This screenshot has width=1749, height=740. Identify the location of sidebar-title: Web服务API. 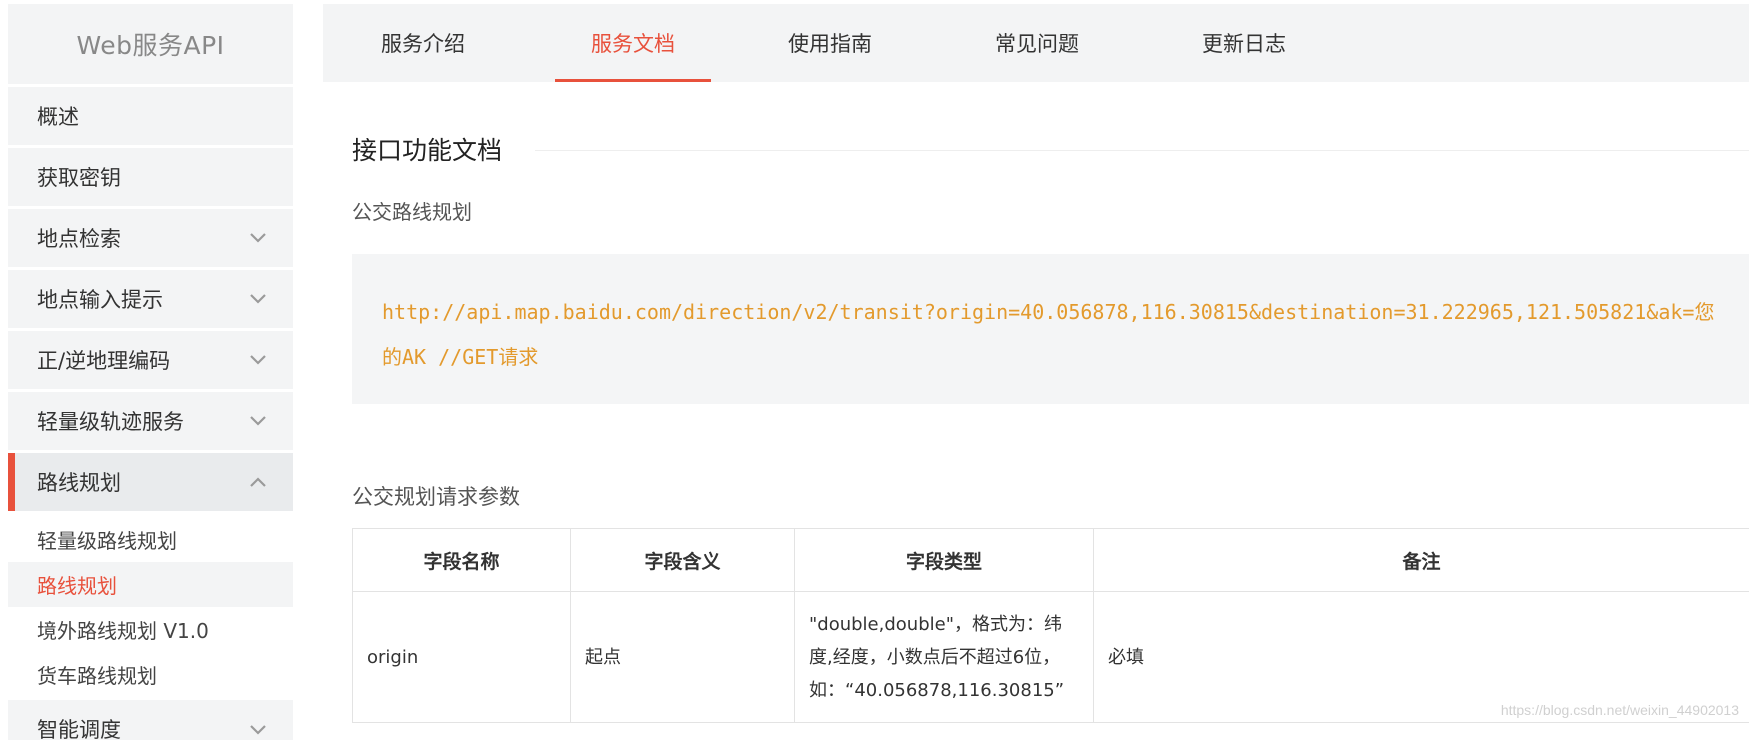
(150, 44).